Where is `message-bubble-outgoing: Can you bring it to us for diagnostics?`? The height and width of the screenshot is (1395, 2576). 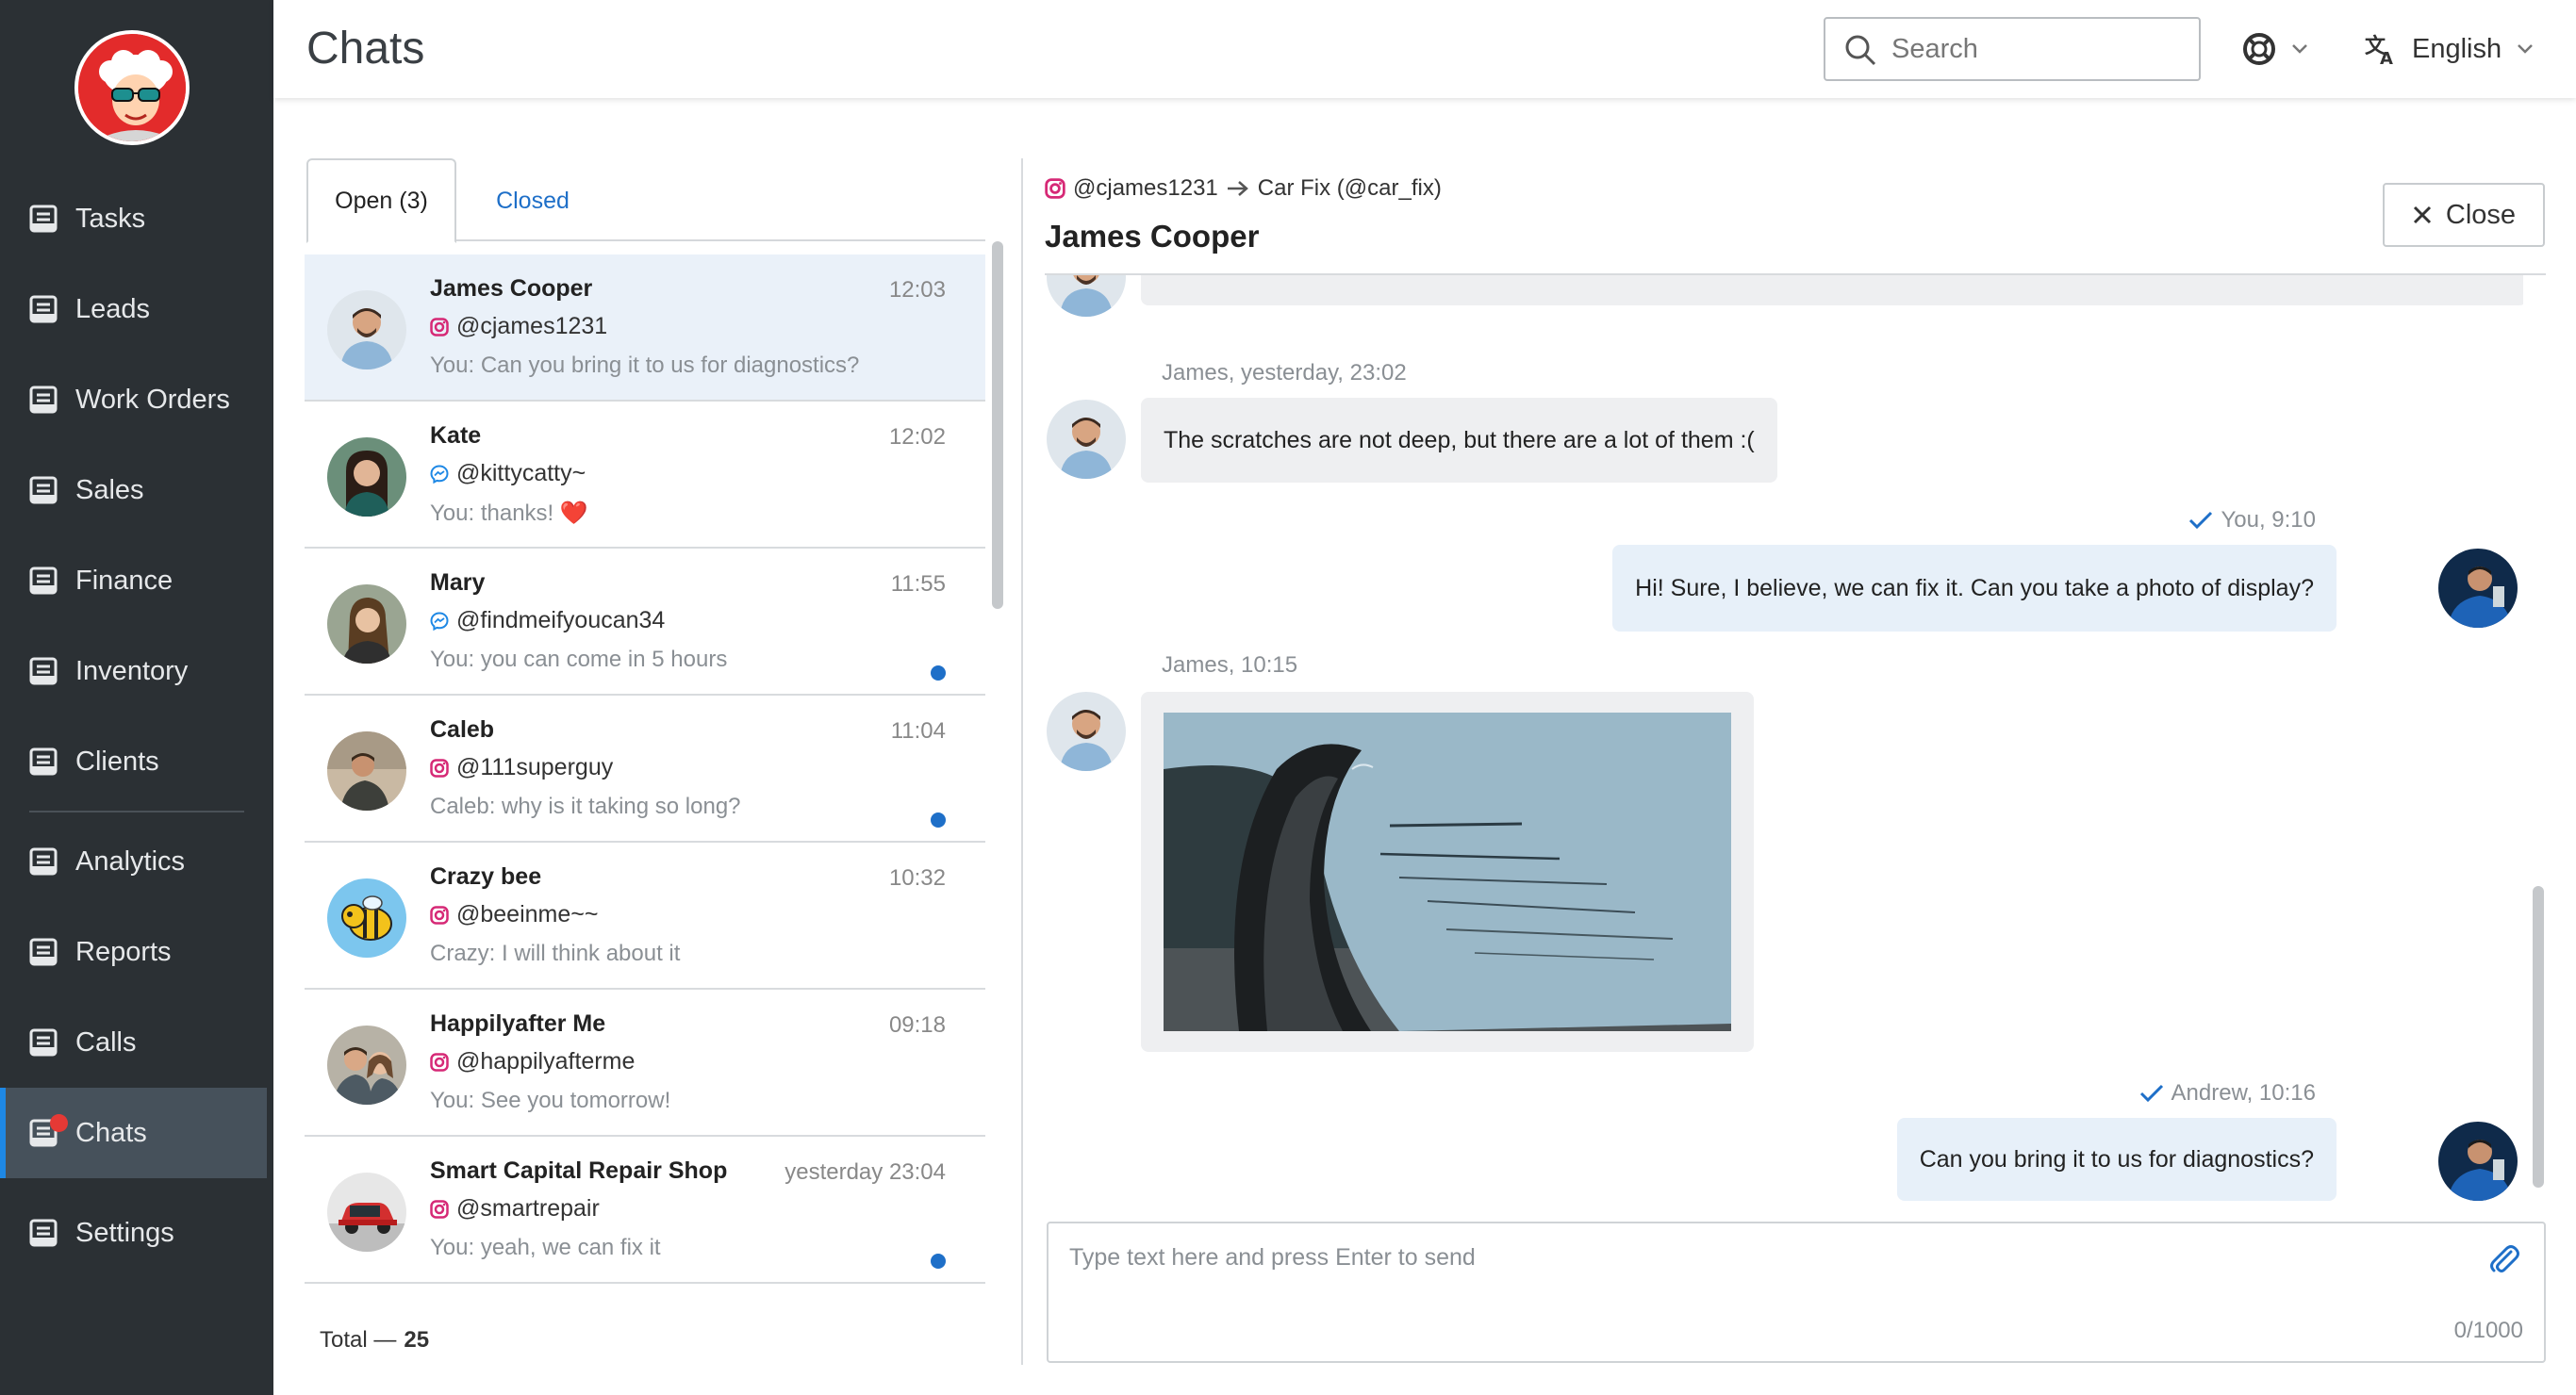 message-bubble-outgoing: Can you bring it to us for diagnostics? is located at coordinates (2116, 1159).